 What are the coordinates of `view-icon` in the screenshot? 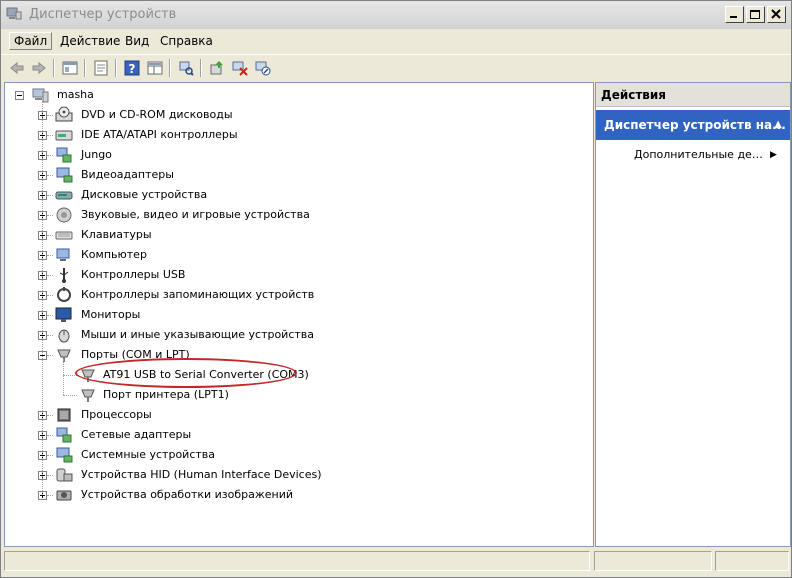 It's located at (155, 68).